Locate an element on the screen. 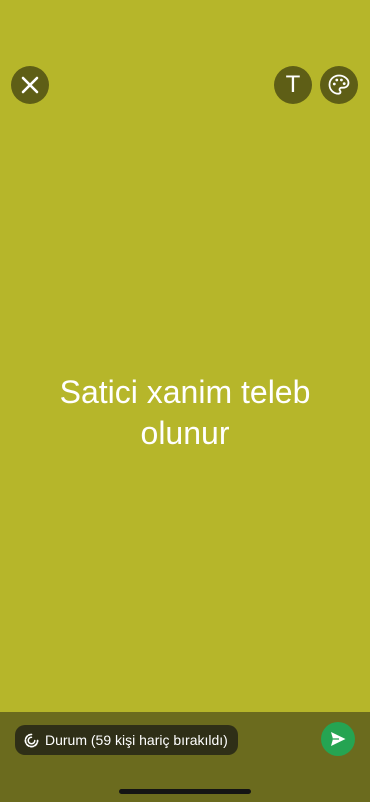 The image size is (370, 802). audience-selector: Durum (59 kişi hariç bırakıldı) is located at coordinates (126, 740).